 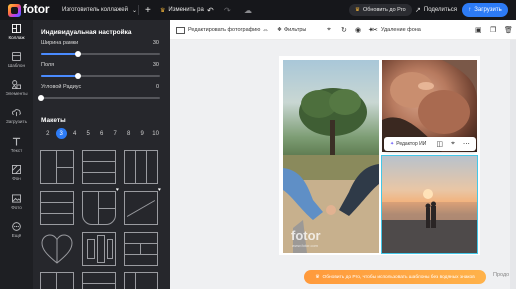 What do you see at coordinates (61, 87) in the screenshot?
I see `corner-radius-label: Угловой Радиус` at bounding box center [61, 87].